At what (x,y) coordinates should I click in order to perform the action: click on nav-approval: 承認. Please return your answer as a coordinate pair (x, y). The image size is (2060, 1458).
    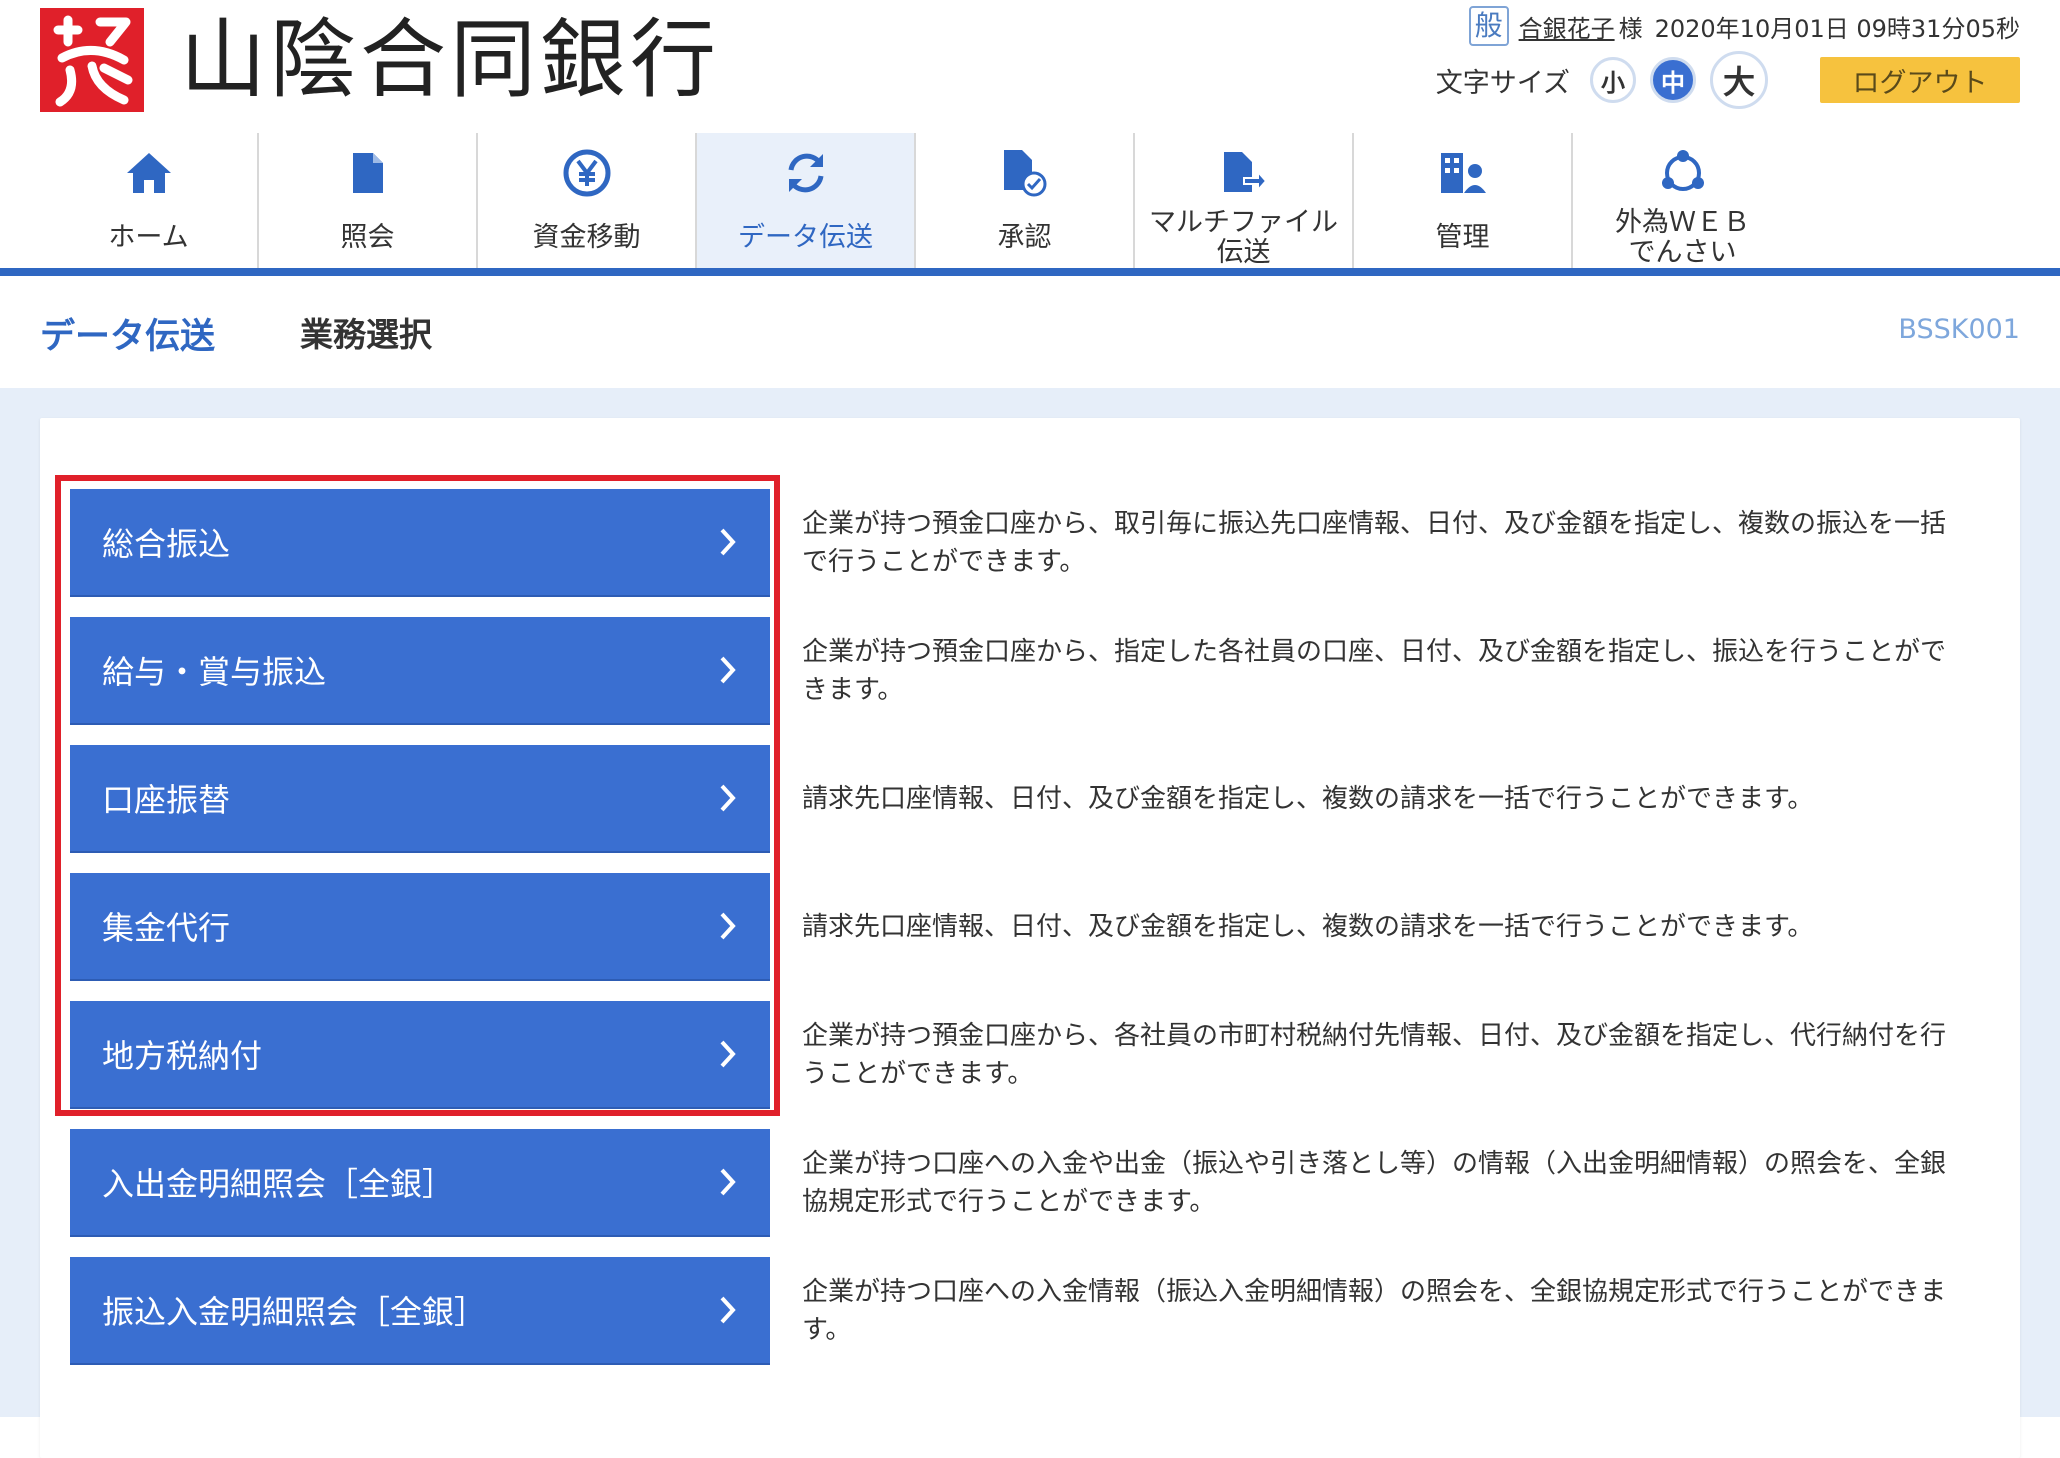
    Looking at the image, I should click on (1025, 200).